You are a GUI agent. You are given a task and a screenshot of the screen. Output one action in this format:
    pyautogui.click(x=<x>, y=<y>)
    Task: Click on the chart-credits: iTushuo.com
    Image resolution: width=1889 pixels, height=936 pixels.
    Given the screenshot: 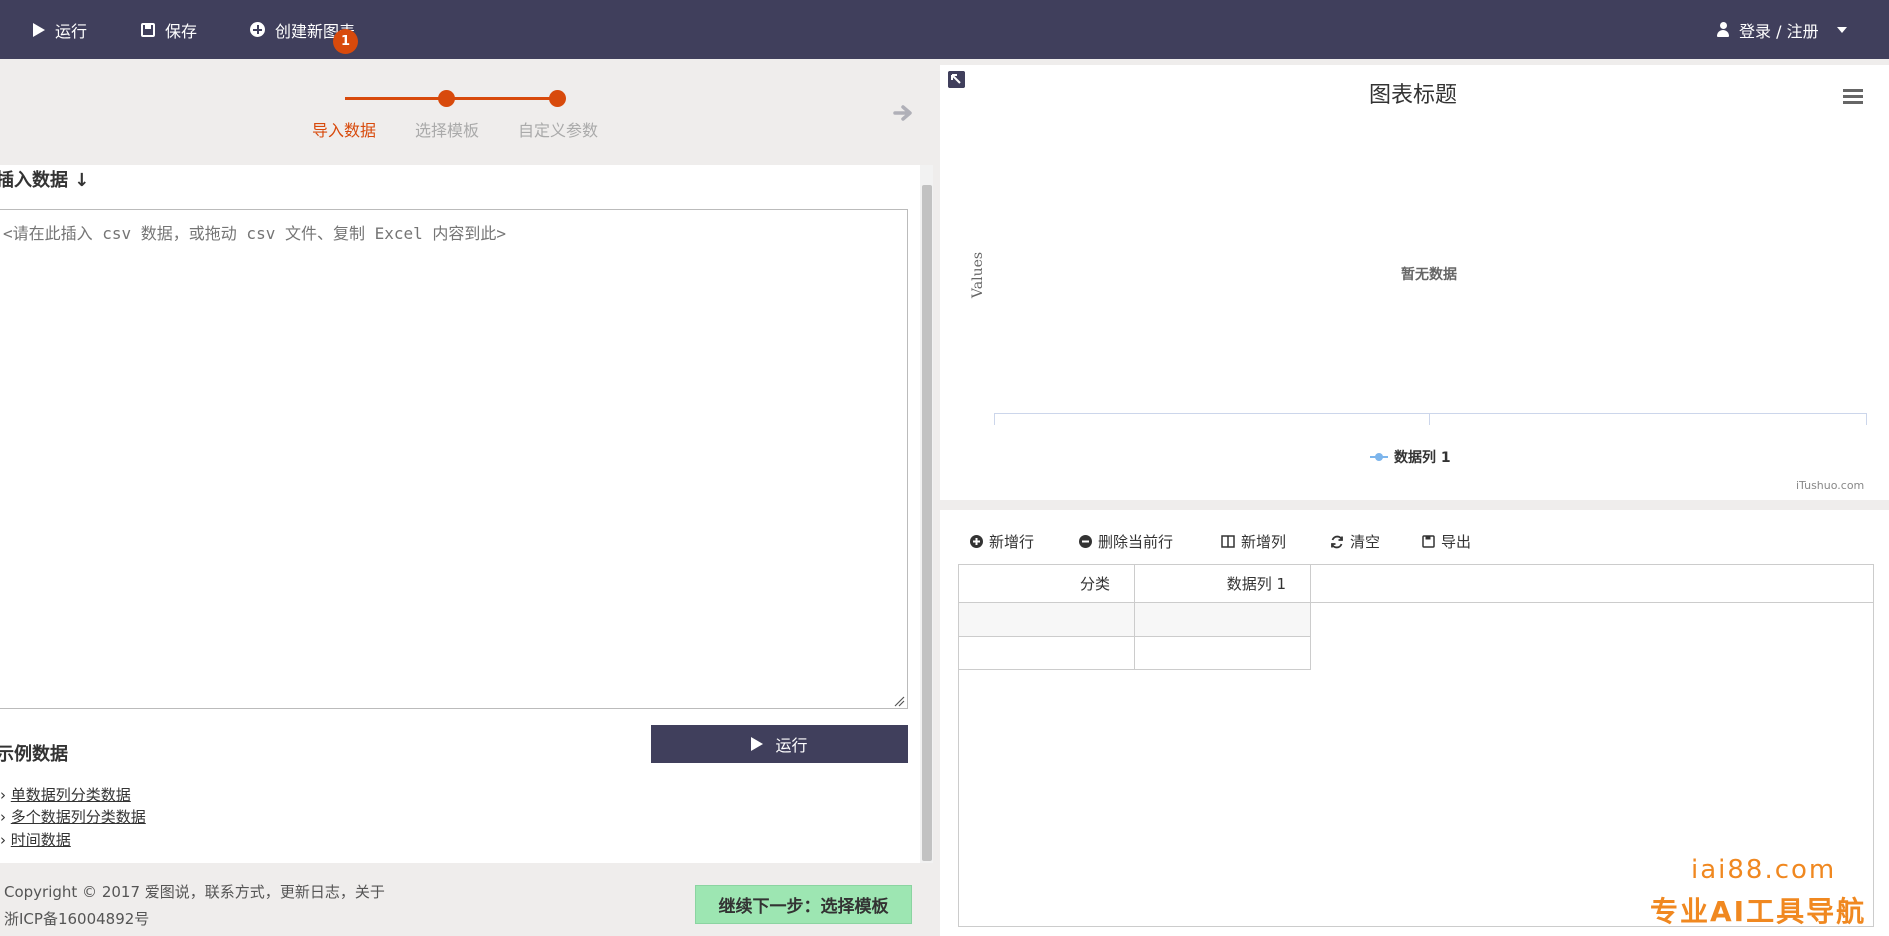 What is the action you would take?
    pyautogui.click(x=1830, y=485)
    